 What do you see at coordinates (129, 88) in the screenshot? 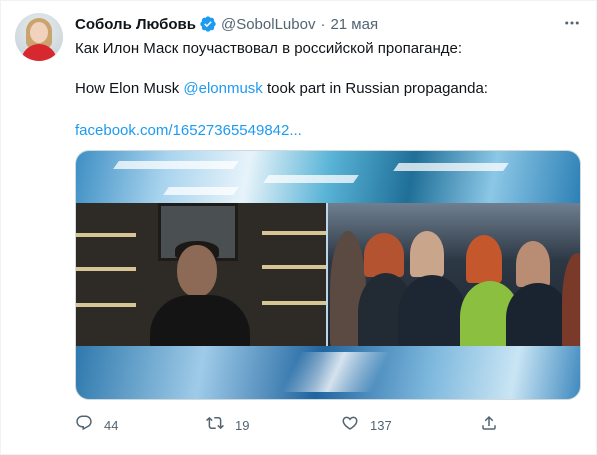
I see `tweet-text-en-start: How Elon Musk` at bounding box center [129, 88].